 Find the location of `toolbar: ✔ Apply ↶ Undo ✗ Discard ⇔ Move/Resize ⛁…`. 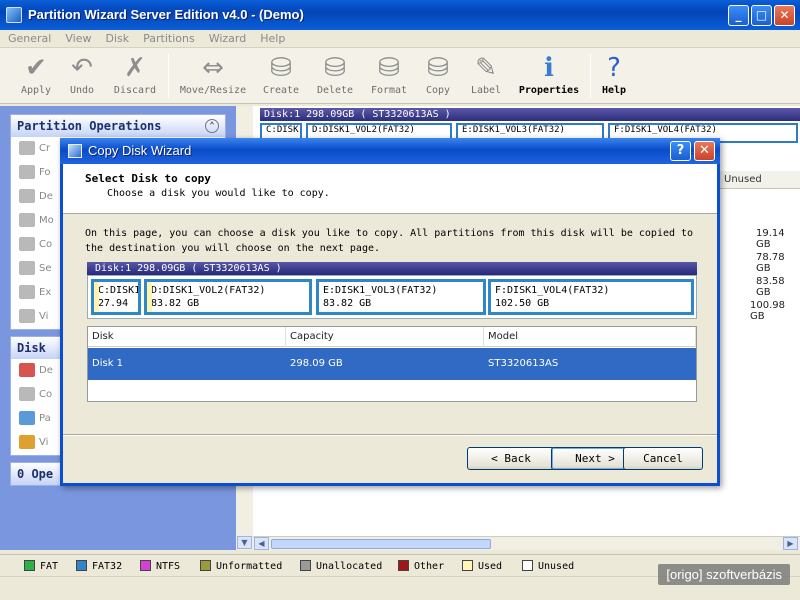

toolbar: ✔ Apply ↶ Undo ✗ Discard ⇔ Move/Resize ⛁… is located at coordinates (400, 76).